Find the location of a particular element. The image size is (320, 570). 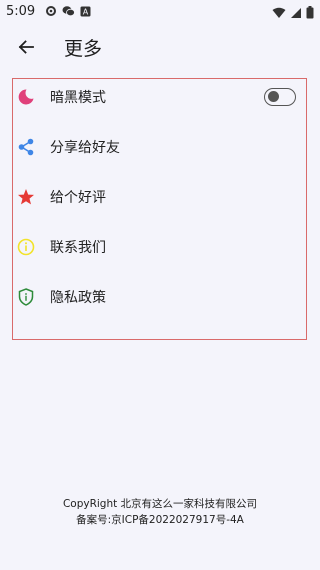

info-icon is located at coordinates (26, 247).